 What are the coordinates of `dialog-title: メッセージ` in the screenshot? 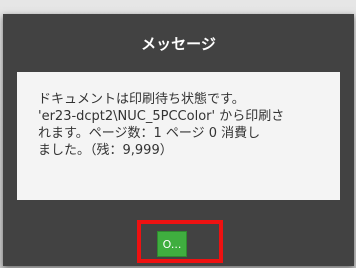 It's located at (178, 43).